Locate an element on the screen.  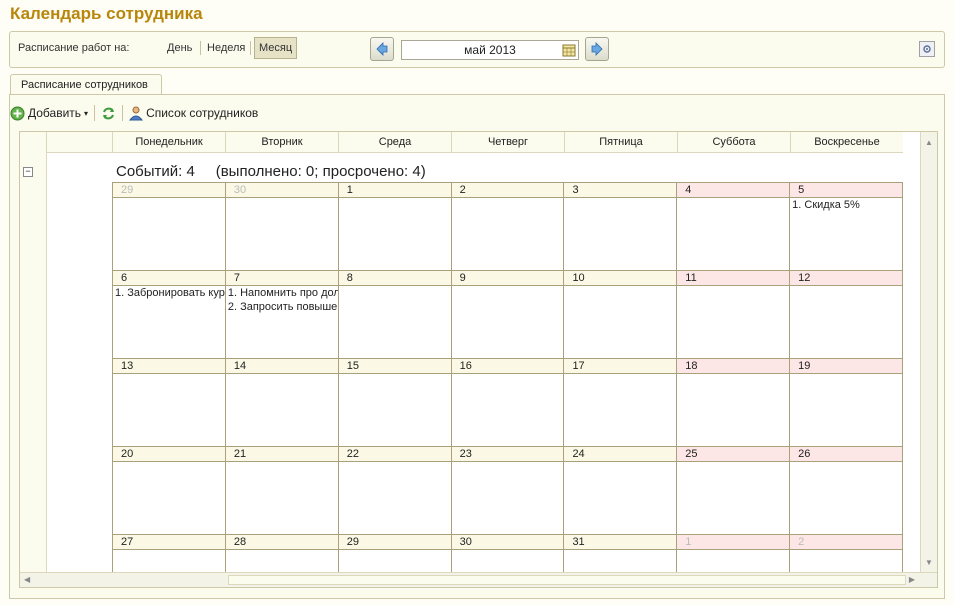
schedule-label: Расписание работ на: is located at coordinates (74, 48).